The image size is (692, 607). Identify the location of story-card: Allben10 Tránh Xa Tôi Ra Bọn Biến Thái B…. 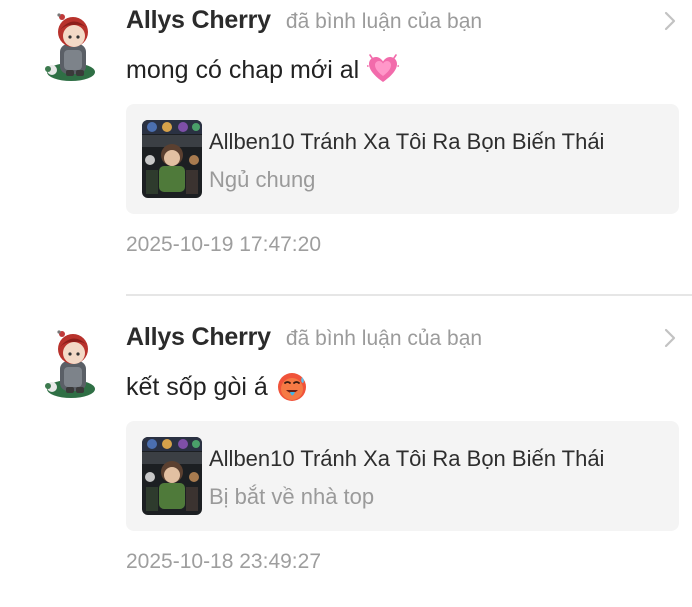
(402, 476).